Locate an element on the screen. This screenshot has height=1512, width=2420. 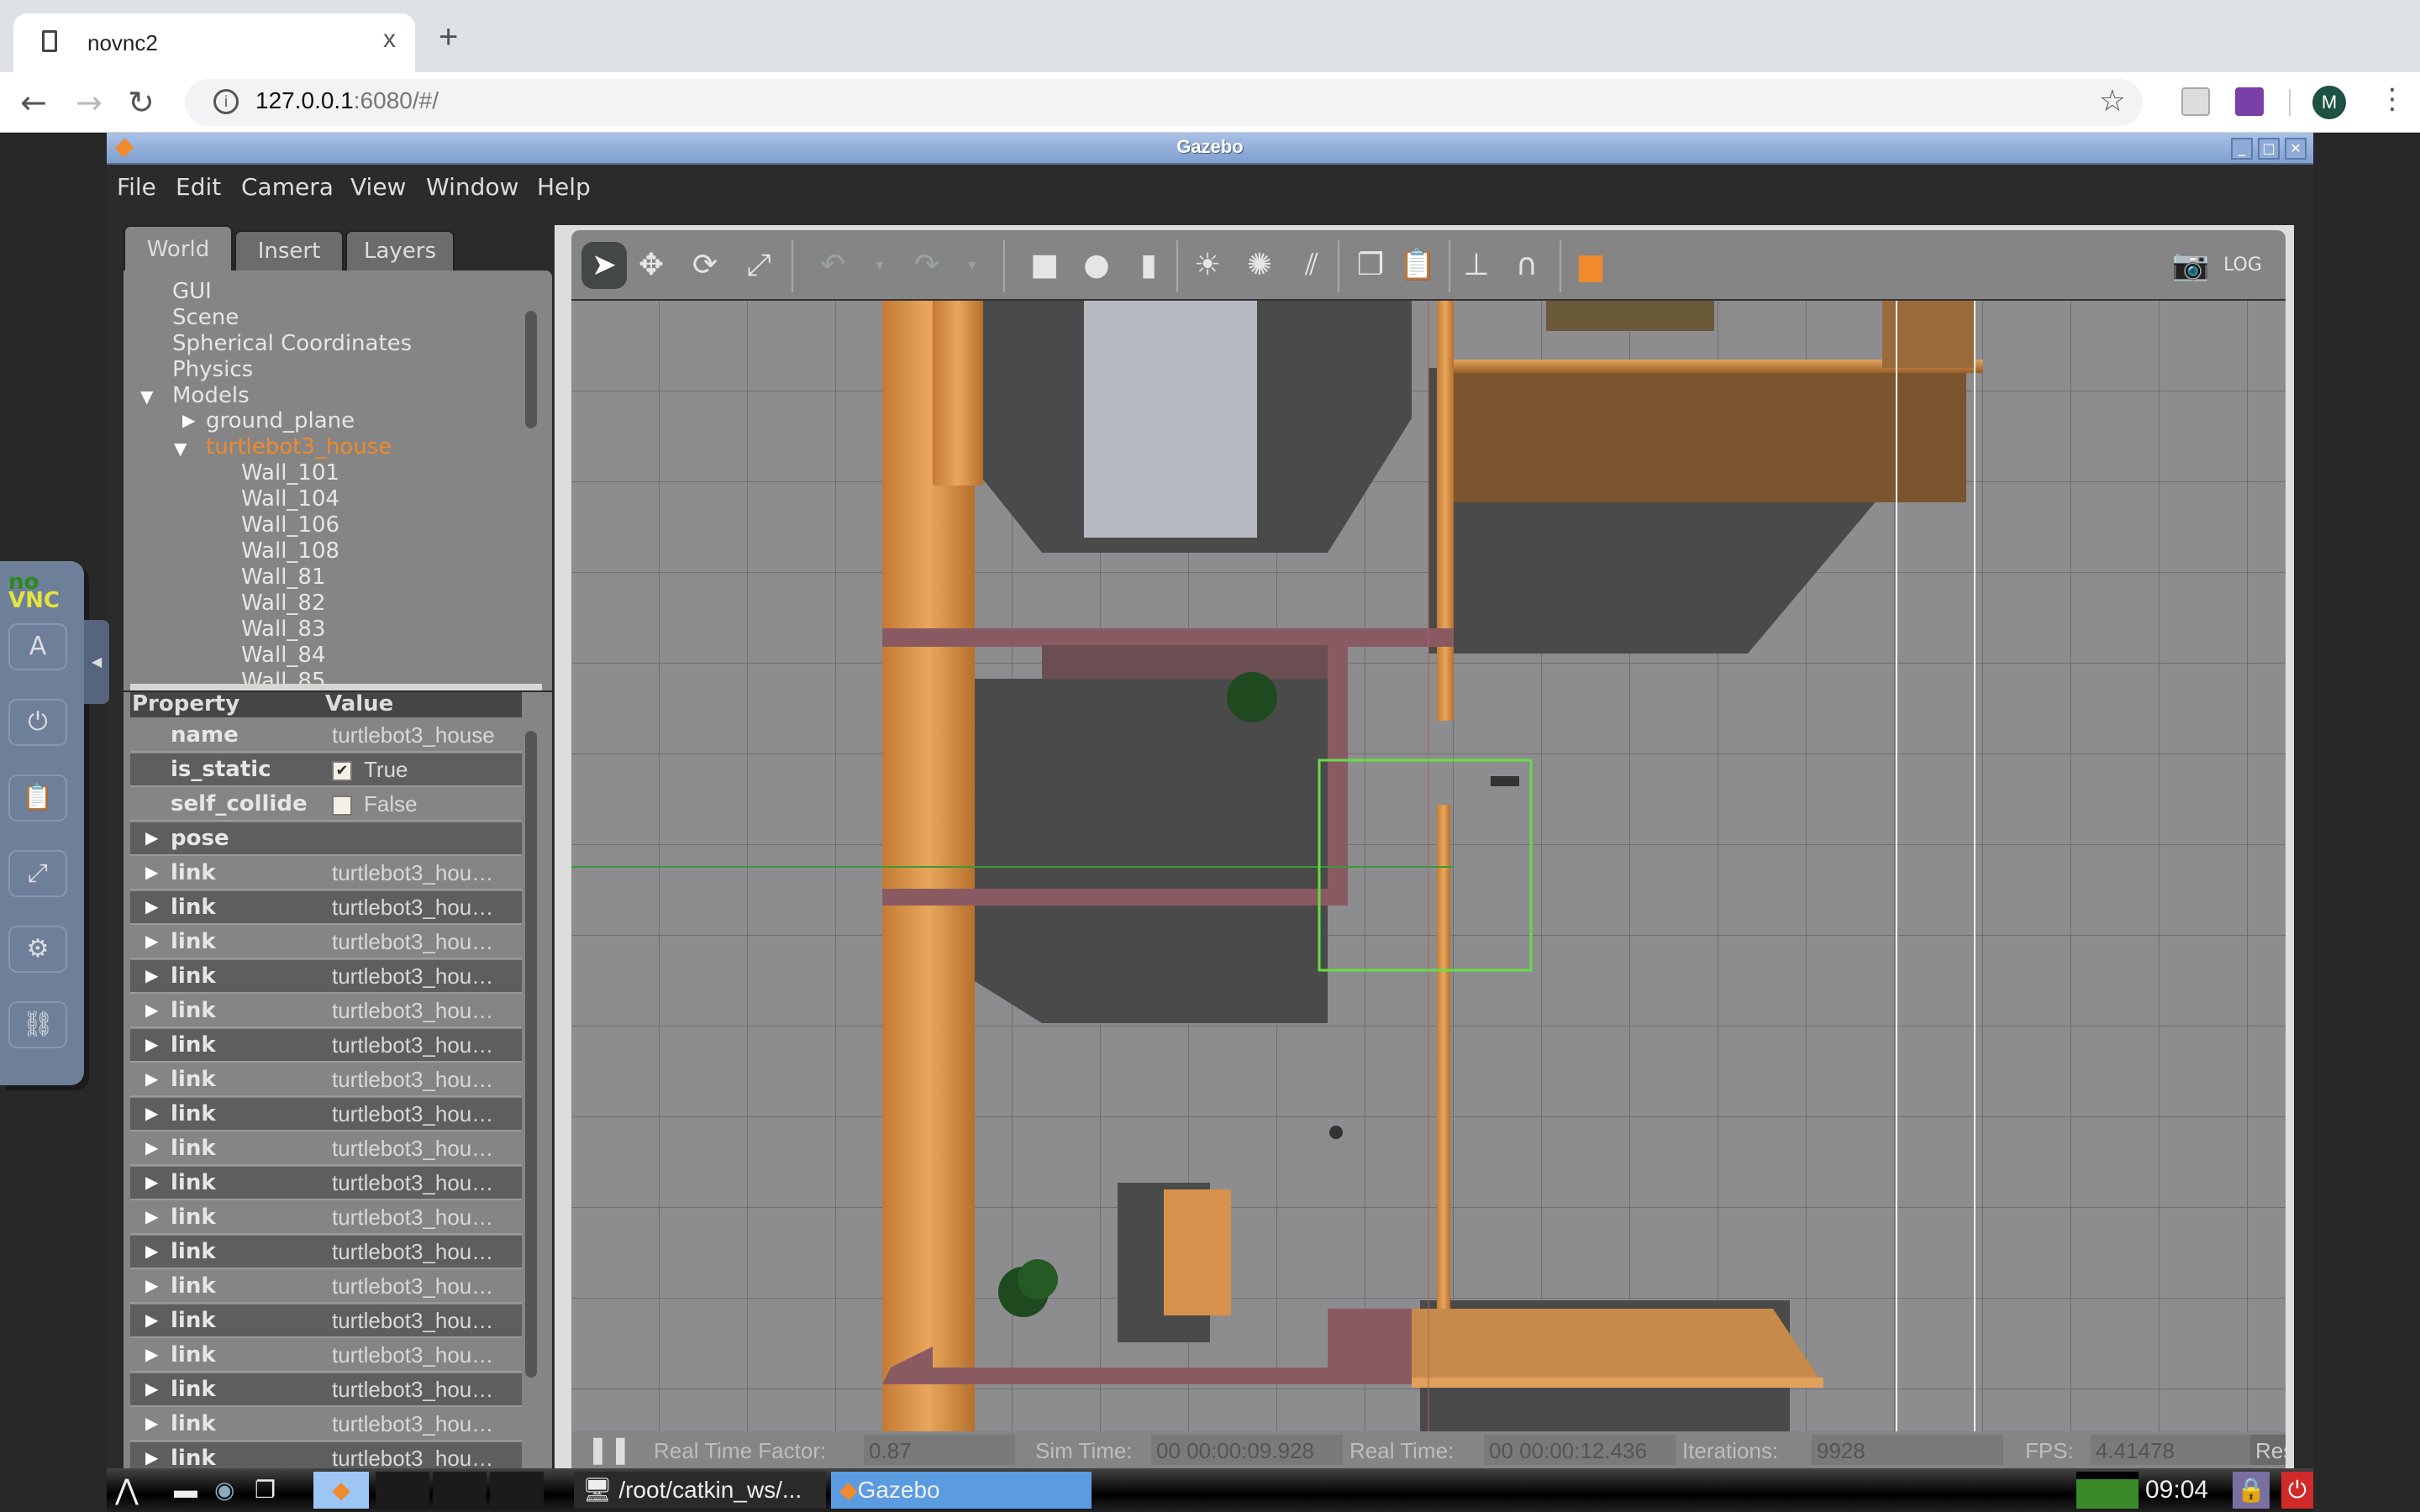
window-switcher-icon: ❐ is located at coordinates (265, 1490).